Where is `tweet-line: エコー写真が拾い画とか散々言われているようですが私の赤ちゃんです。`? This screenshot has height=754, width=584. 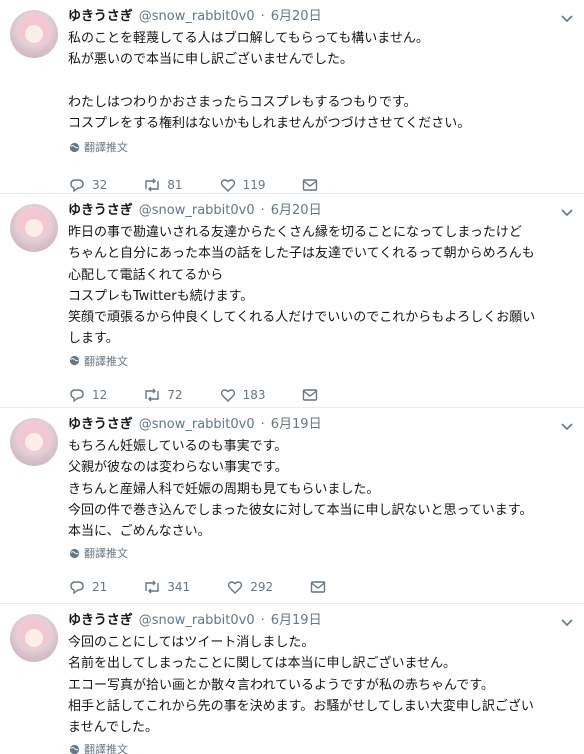
tweet-line: エコー写真が拾い画とか散々言われているようですが私の赤ちゃんです。 is located at coordinates (281, 685).